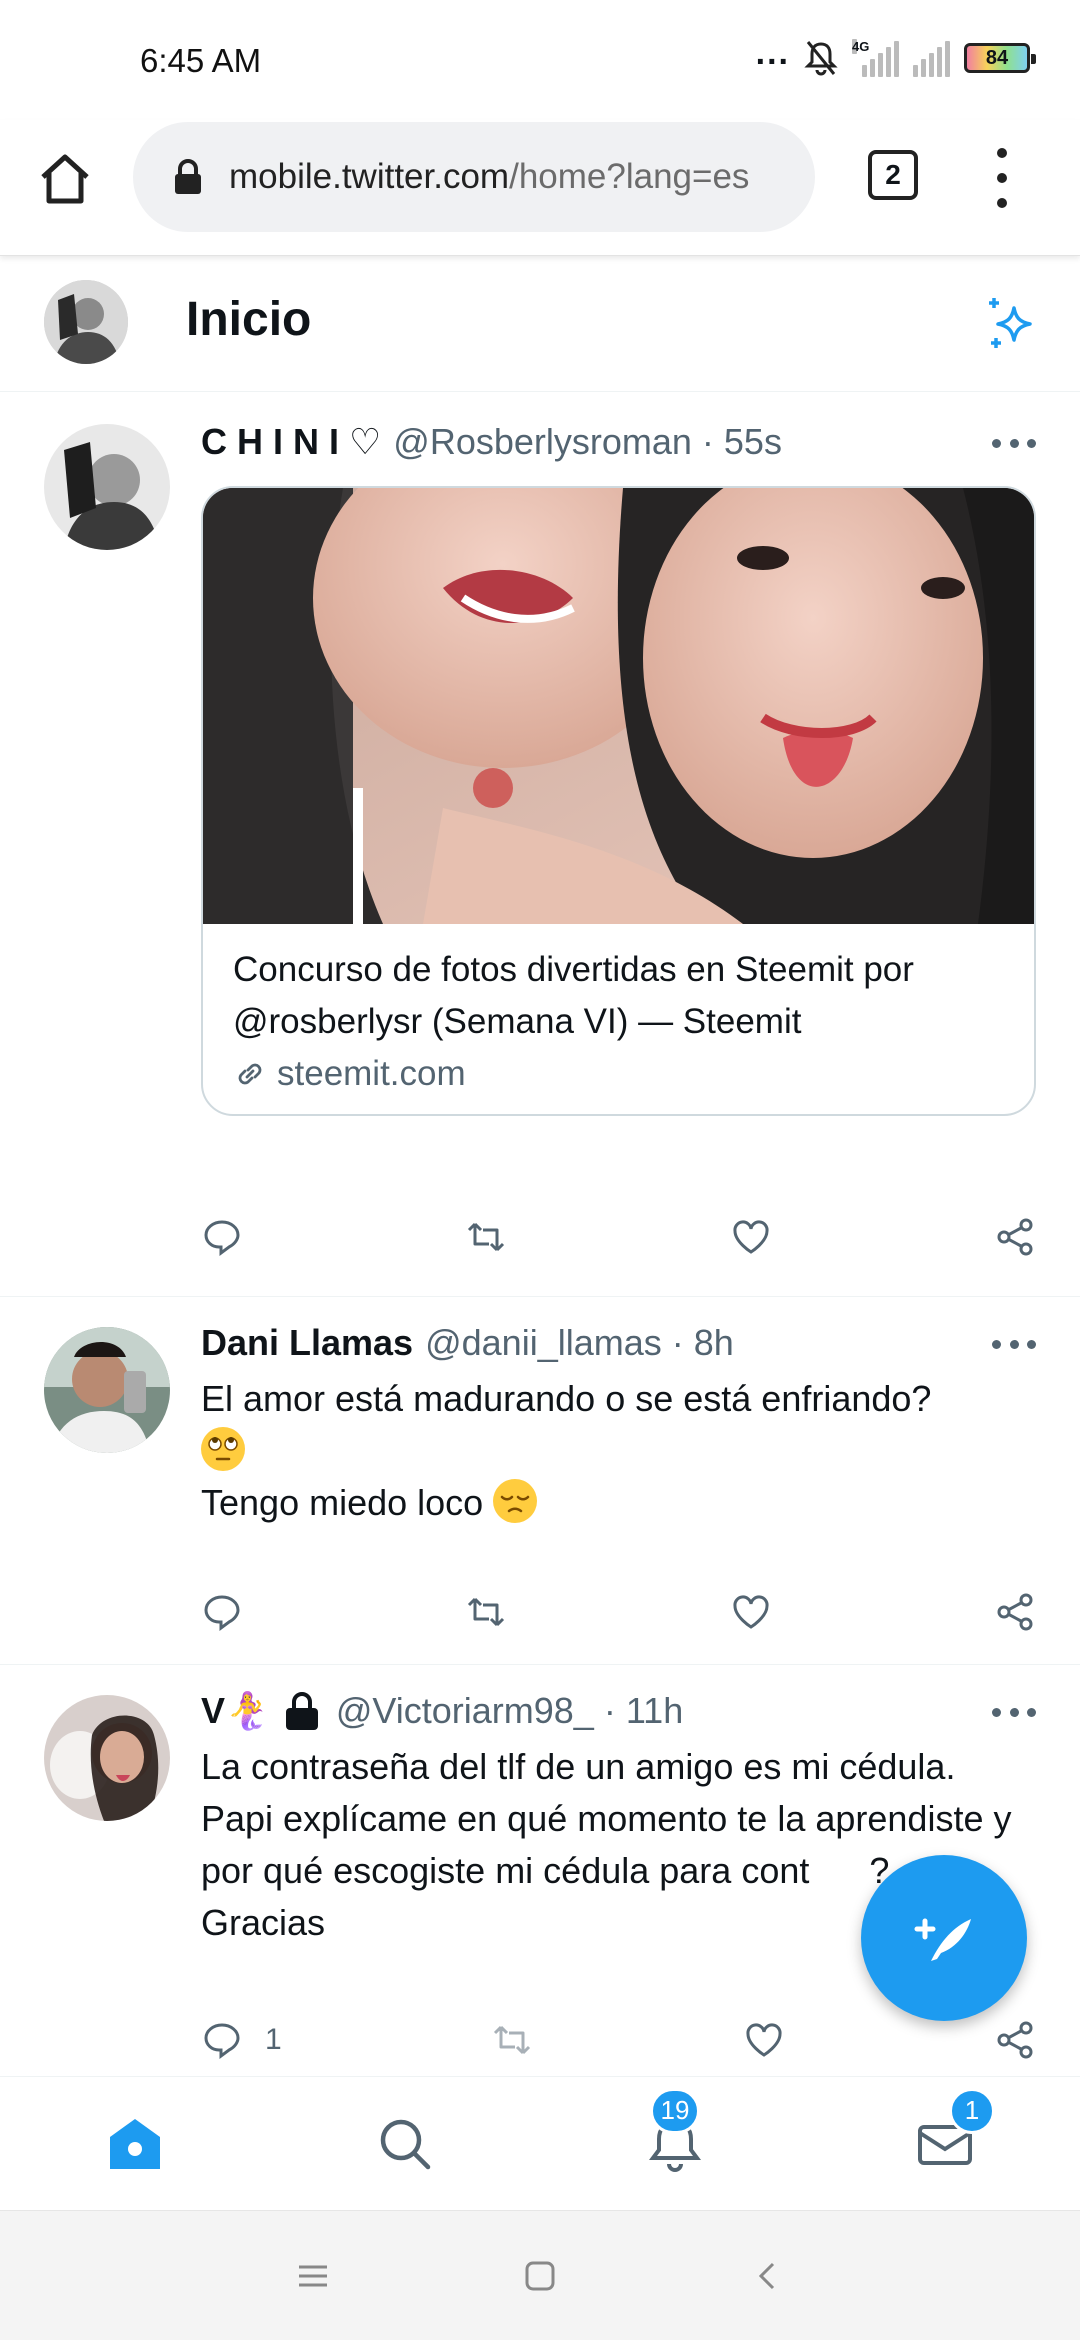  I want to click on system-navigation-bar, so click(540, 2275).